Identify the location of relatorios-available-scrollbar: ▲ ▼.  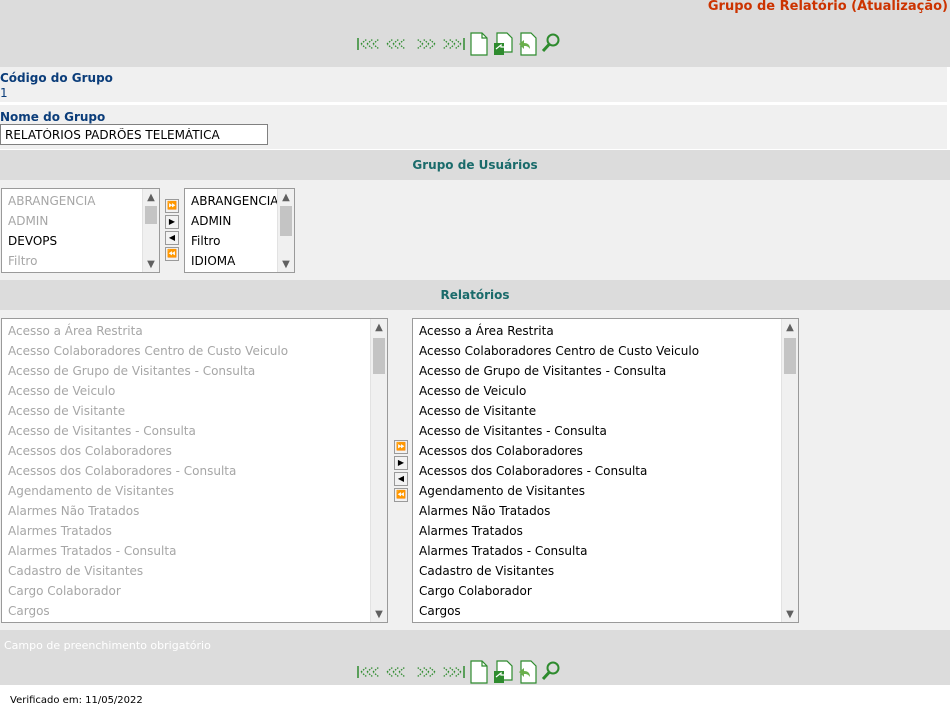
(378, 470).